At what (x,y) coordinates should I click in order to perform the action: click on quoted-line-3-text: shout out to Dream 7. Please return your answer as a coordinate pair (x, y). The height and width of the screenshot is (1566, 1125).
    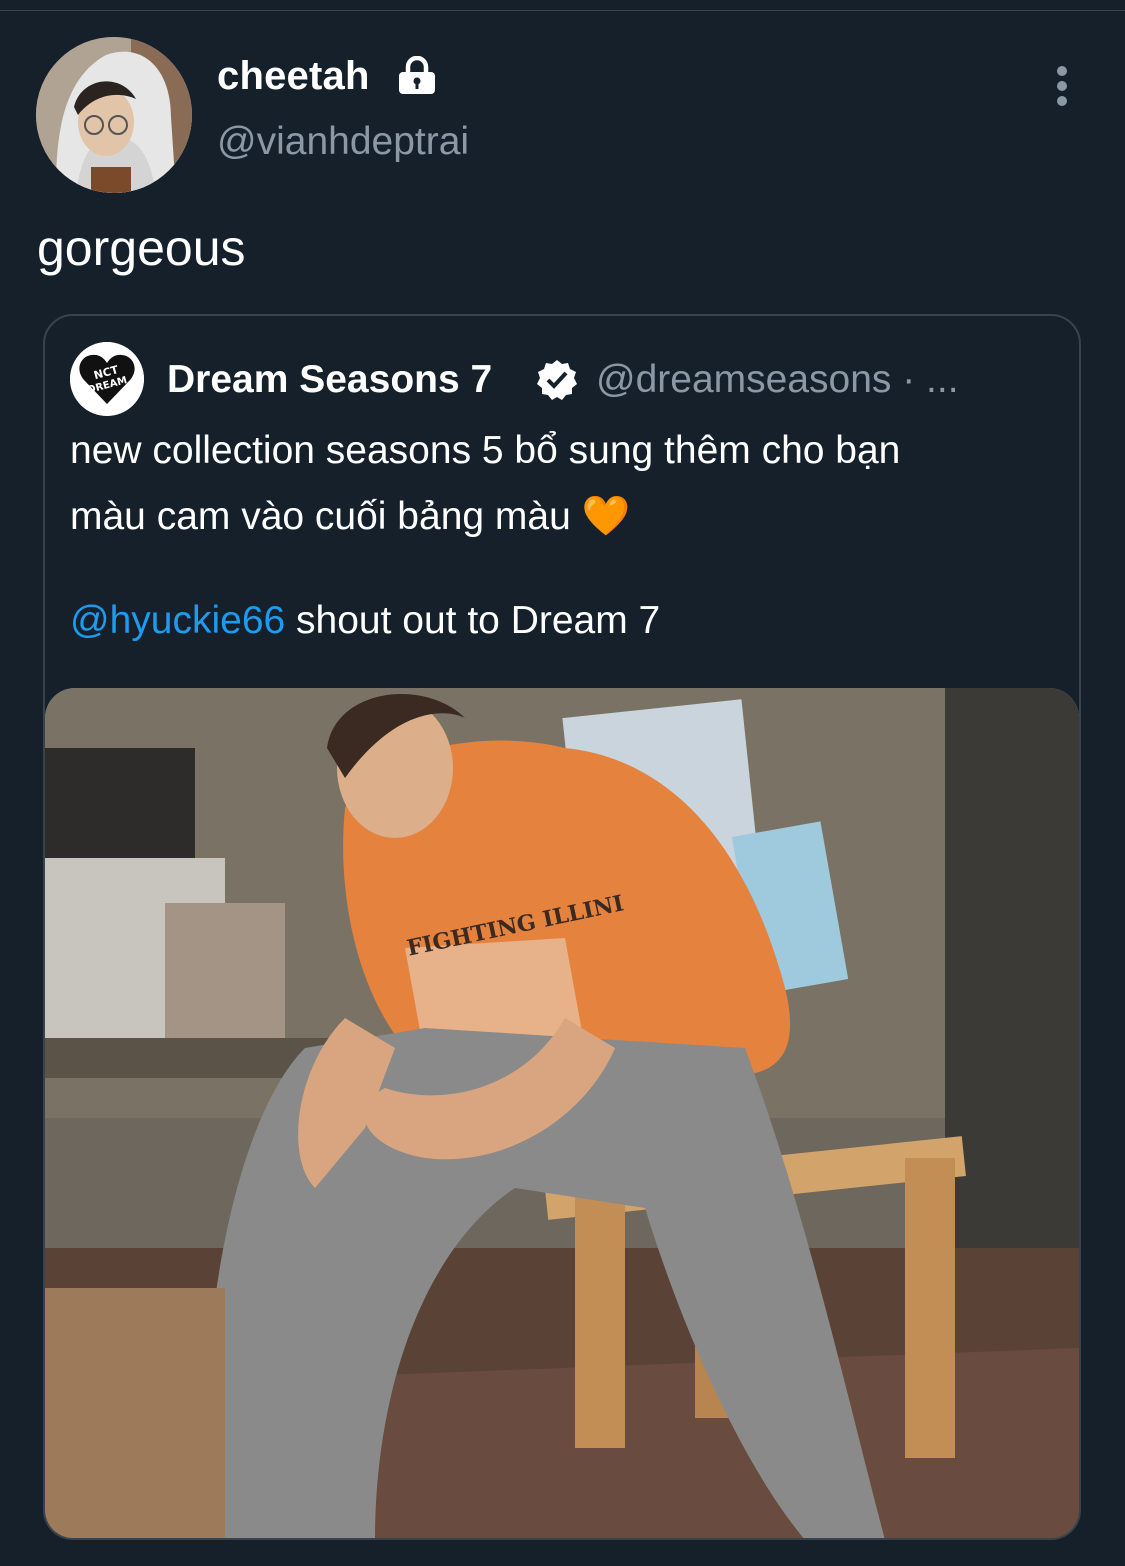
    Looking at the image, I should click on (473, 620).